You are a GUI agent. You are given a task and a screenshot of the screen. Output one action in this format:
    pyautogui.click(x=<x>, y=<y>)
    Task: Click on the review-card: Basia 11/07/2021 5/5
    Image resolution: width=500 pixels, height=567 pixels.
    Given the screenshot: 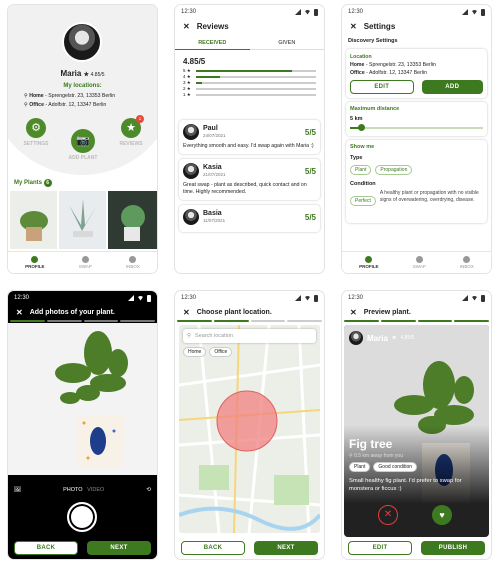 What is the action you would take?
    pyautogui.click(x=249, y=218)
    